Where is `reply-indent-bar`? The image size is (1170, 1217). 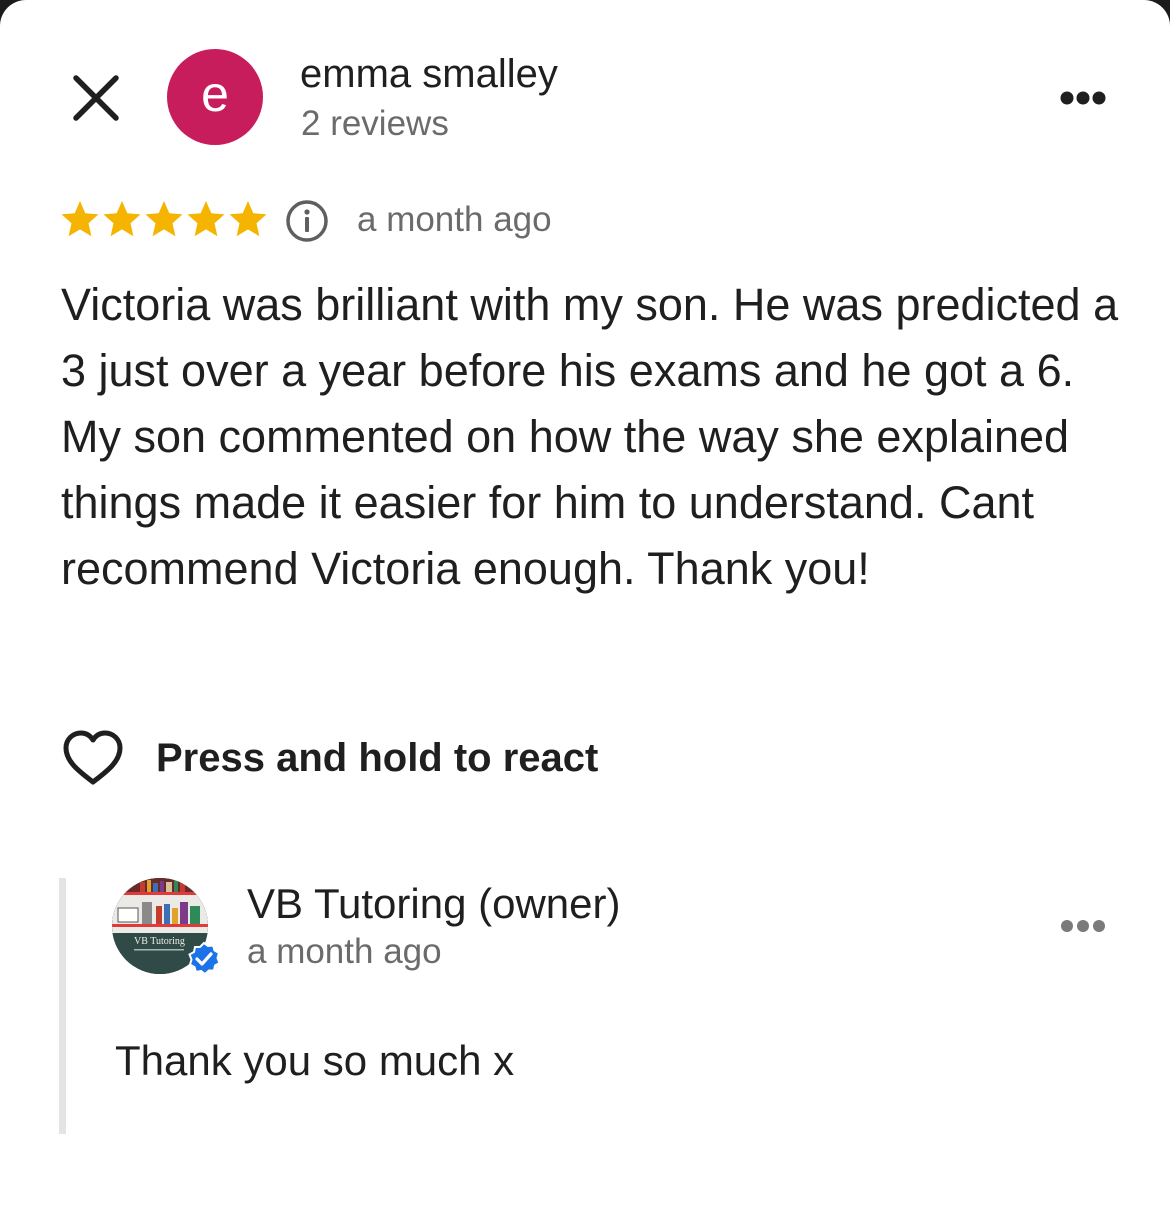
reply-indent-bar is located at coordinates (62, 1006).